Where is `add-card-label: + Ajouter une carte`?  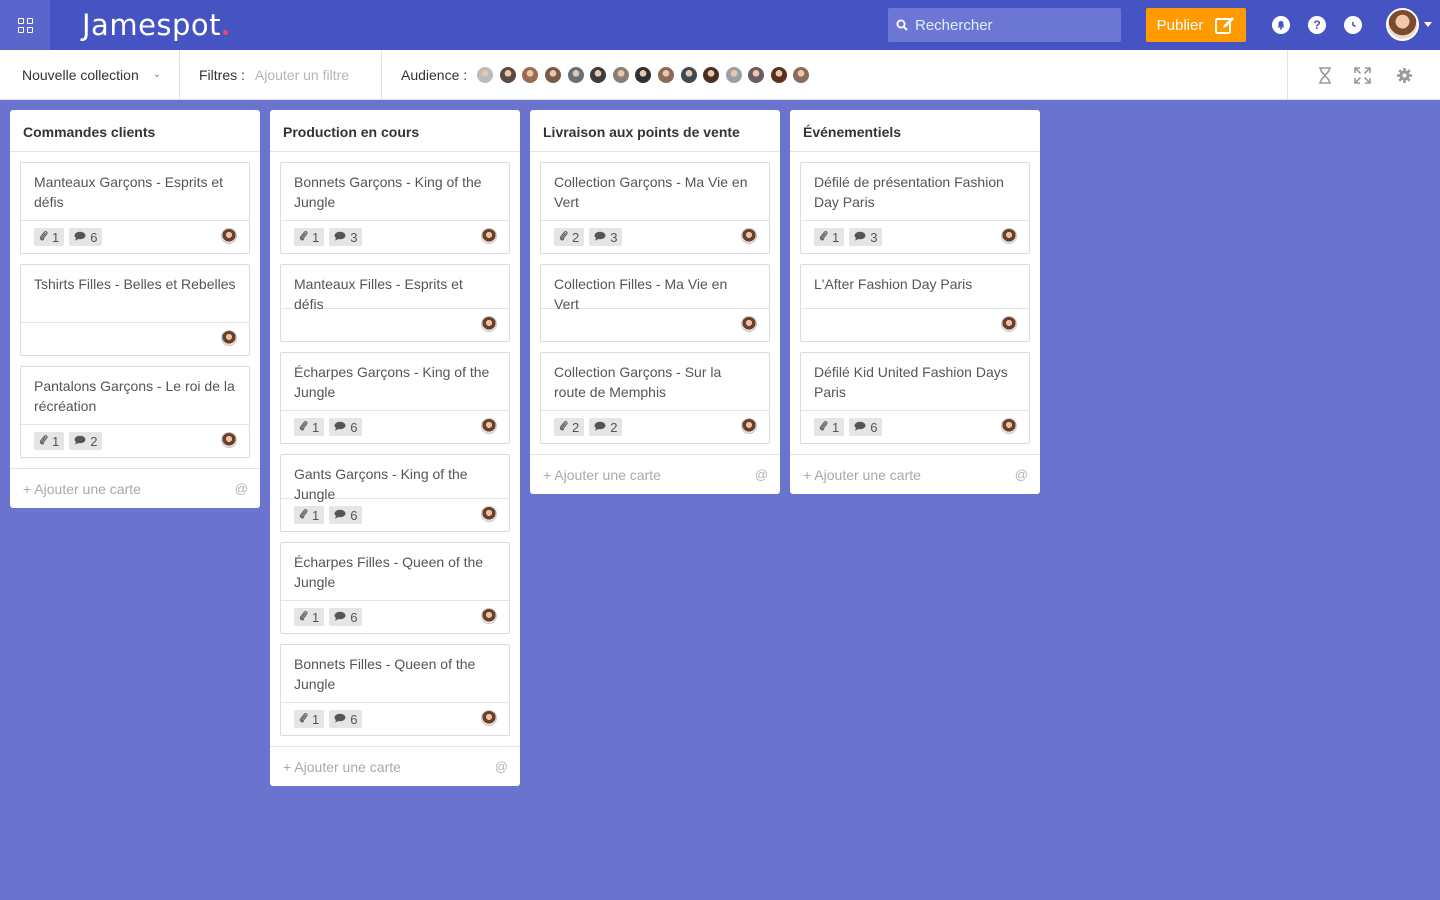
add-card-label: + Ajouter une carte is located at coordinates (862, 474).